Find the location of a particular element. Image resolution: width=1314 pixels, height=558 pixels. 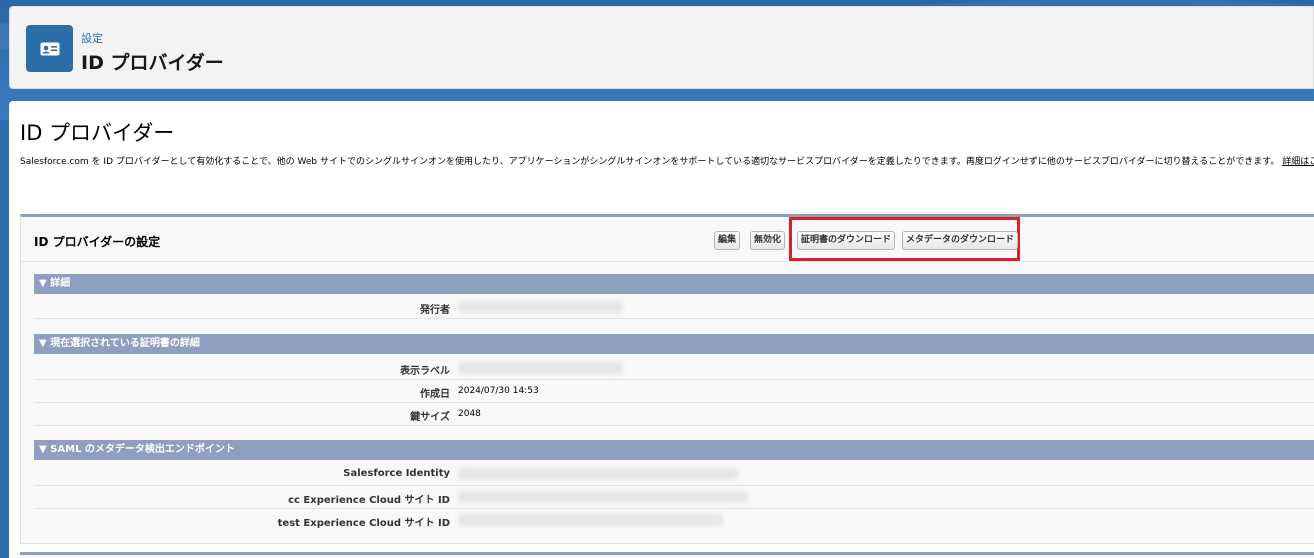

cert-label-label: 表示ラベル is located at coordinates (425, 371).